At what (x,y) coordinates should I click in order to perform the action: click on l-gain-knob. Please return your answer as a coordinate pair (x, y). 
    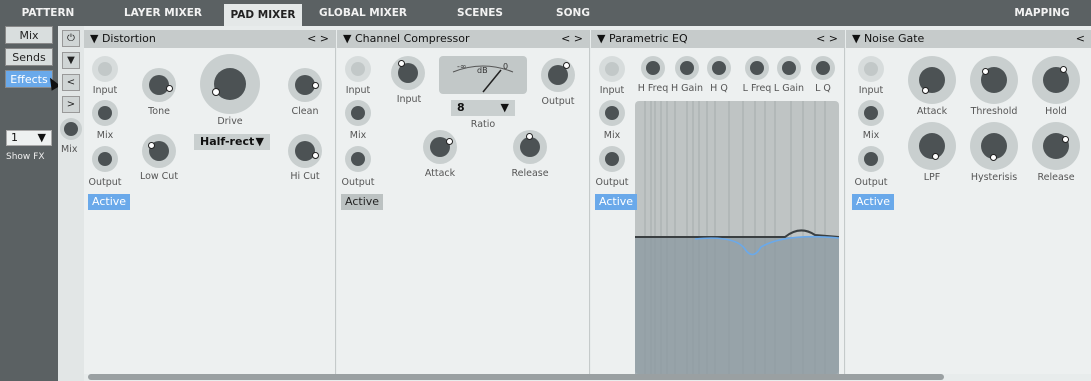
    Looking at the image, I should click on (789, 68).